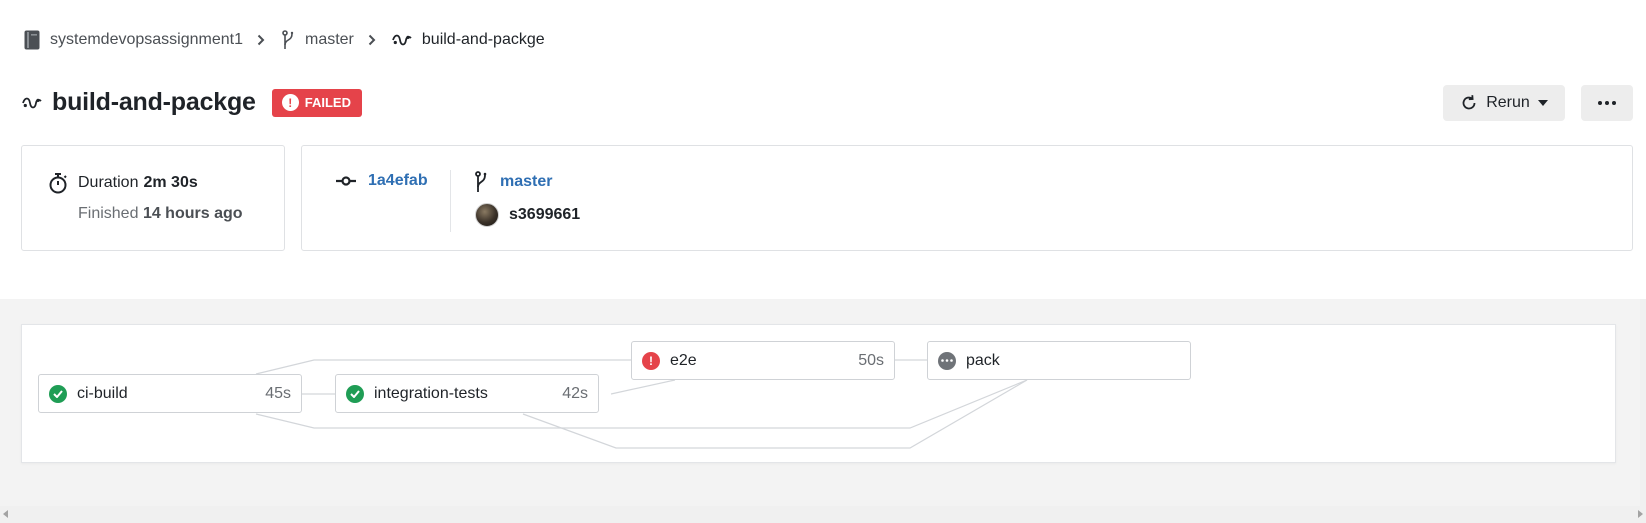 The width and height of the screenshot is (1646, 523). Describe the element at coordinates (290, 102) in the screenshot. I see `exclamation-icon: !` at that location.